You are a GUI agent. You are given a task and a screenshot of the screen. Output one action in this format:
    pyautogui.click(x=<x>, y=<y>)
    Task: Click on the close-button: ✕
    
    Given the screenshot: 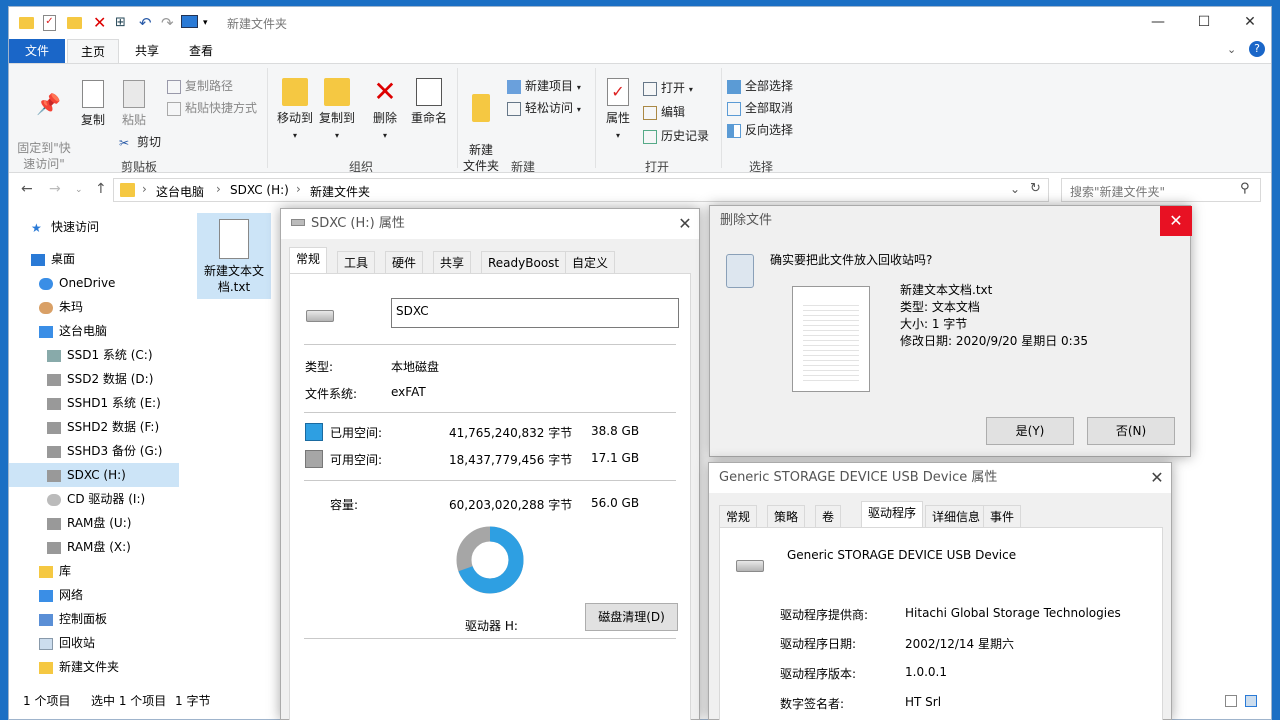 What is the action you would take?
    pyautogui.click(x=1250, y=22)
    